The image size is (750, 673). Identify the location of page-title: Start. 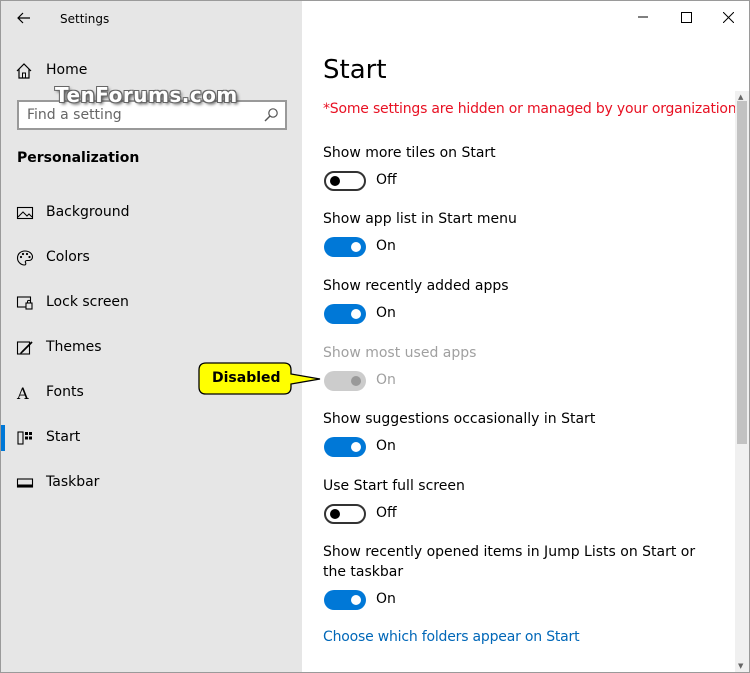
(355, 70).